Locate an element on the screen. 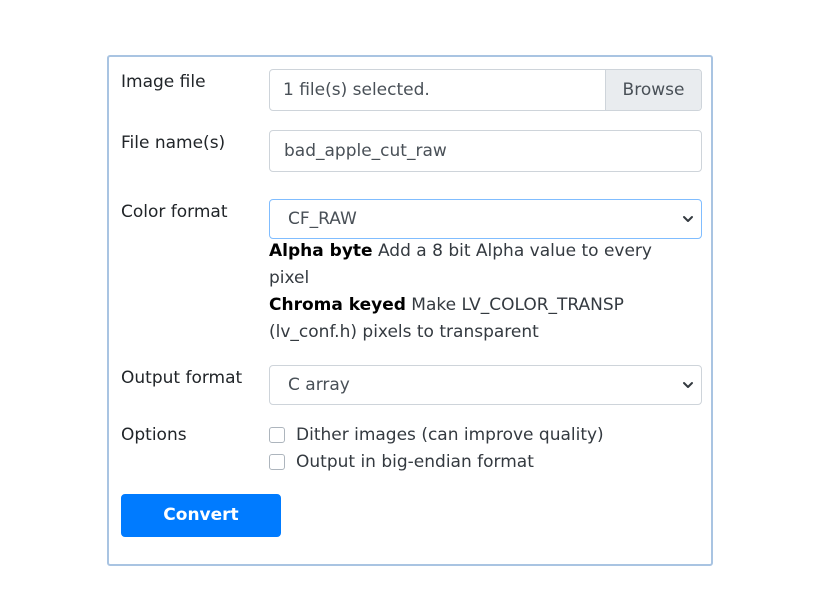 The width and height of the screenshot is (829, 607). color-format-select: CF_RAW is located at coordinates (485, 219).